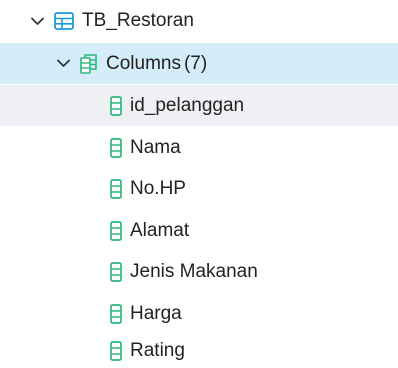 Image resolution: width=398 pixels, height=368 pixels. Describe the element at coordinates (155, 147) in the screenshot. I see `column-label: Nama` at that location.